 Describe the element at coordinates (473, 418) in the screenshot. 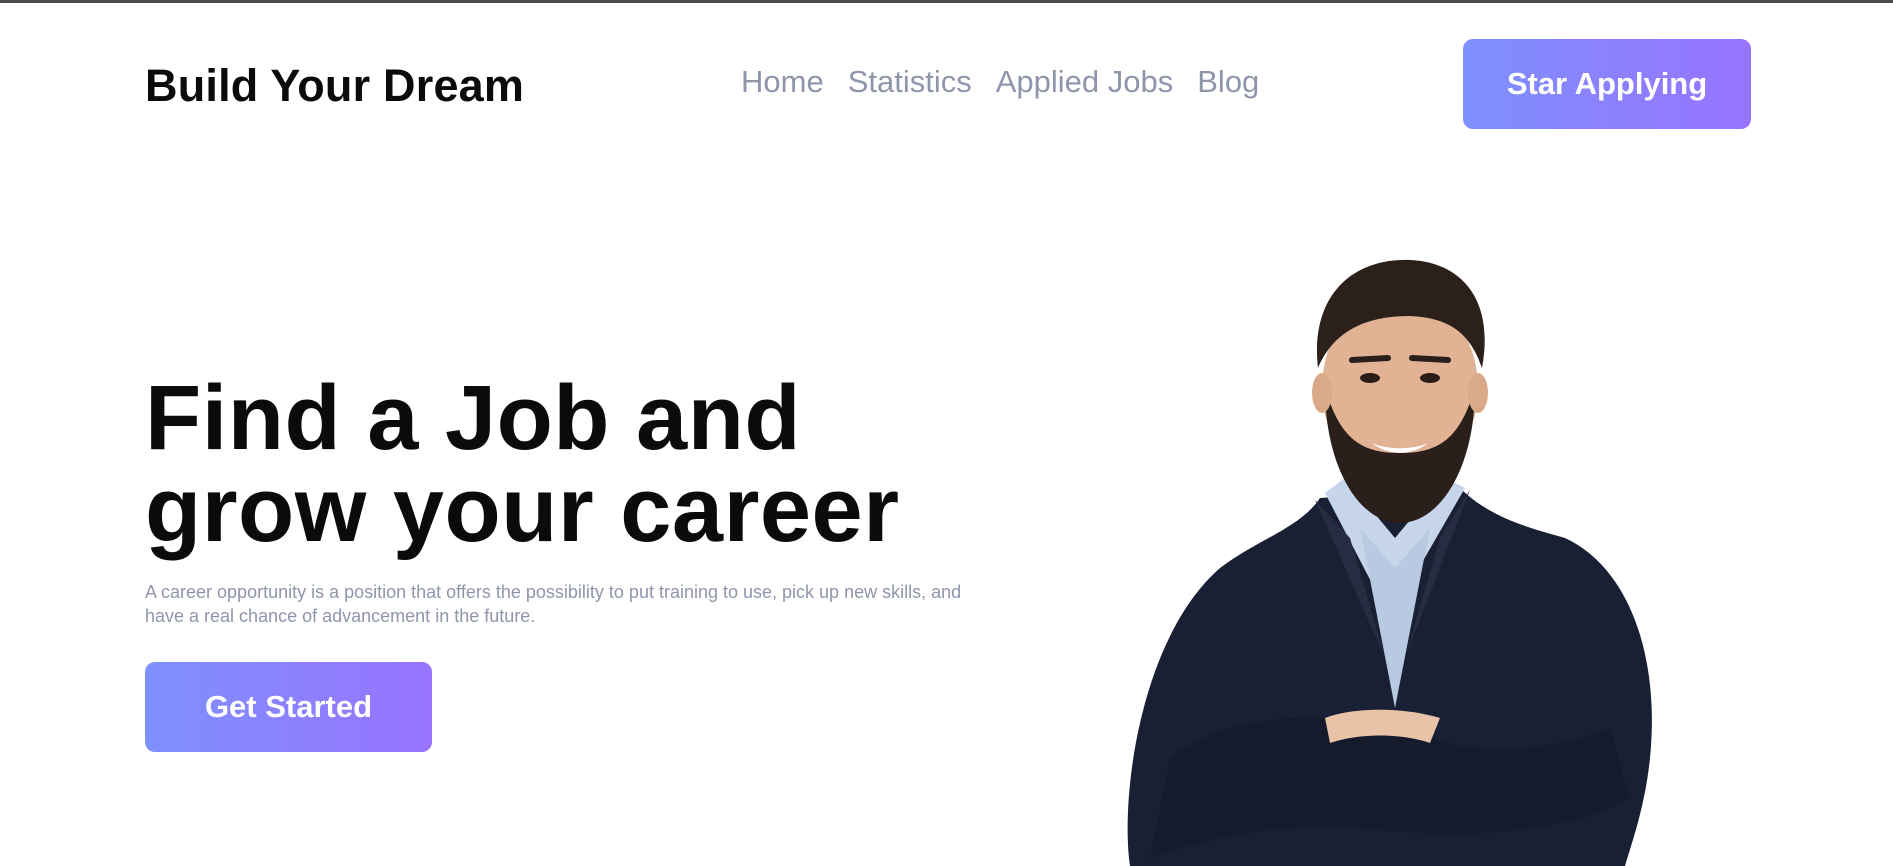

I see `hero-title-line1: Find a Job and` at that location.